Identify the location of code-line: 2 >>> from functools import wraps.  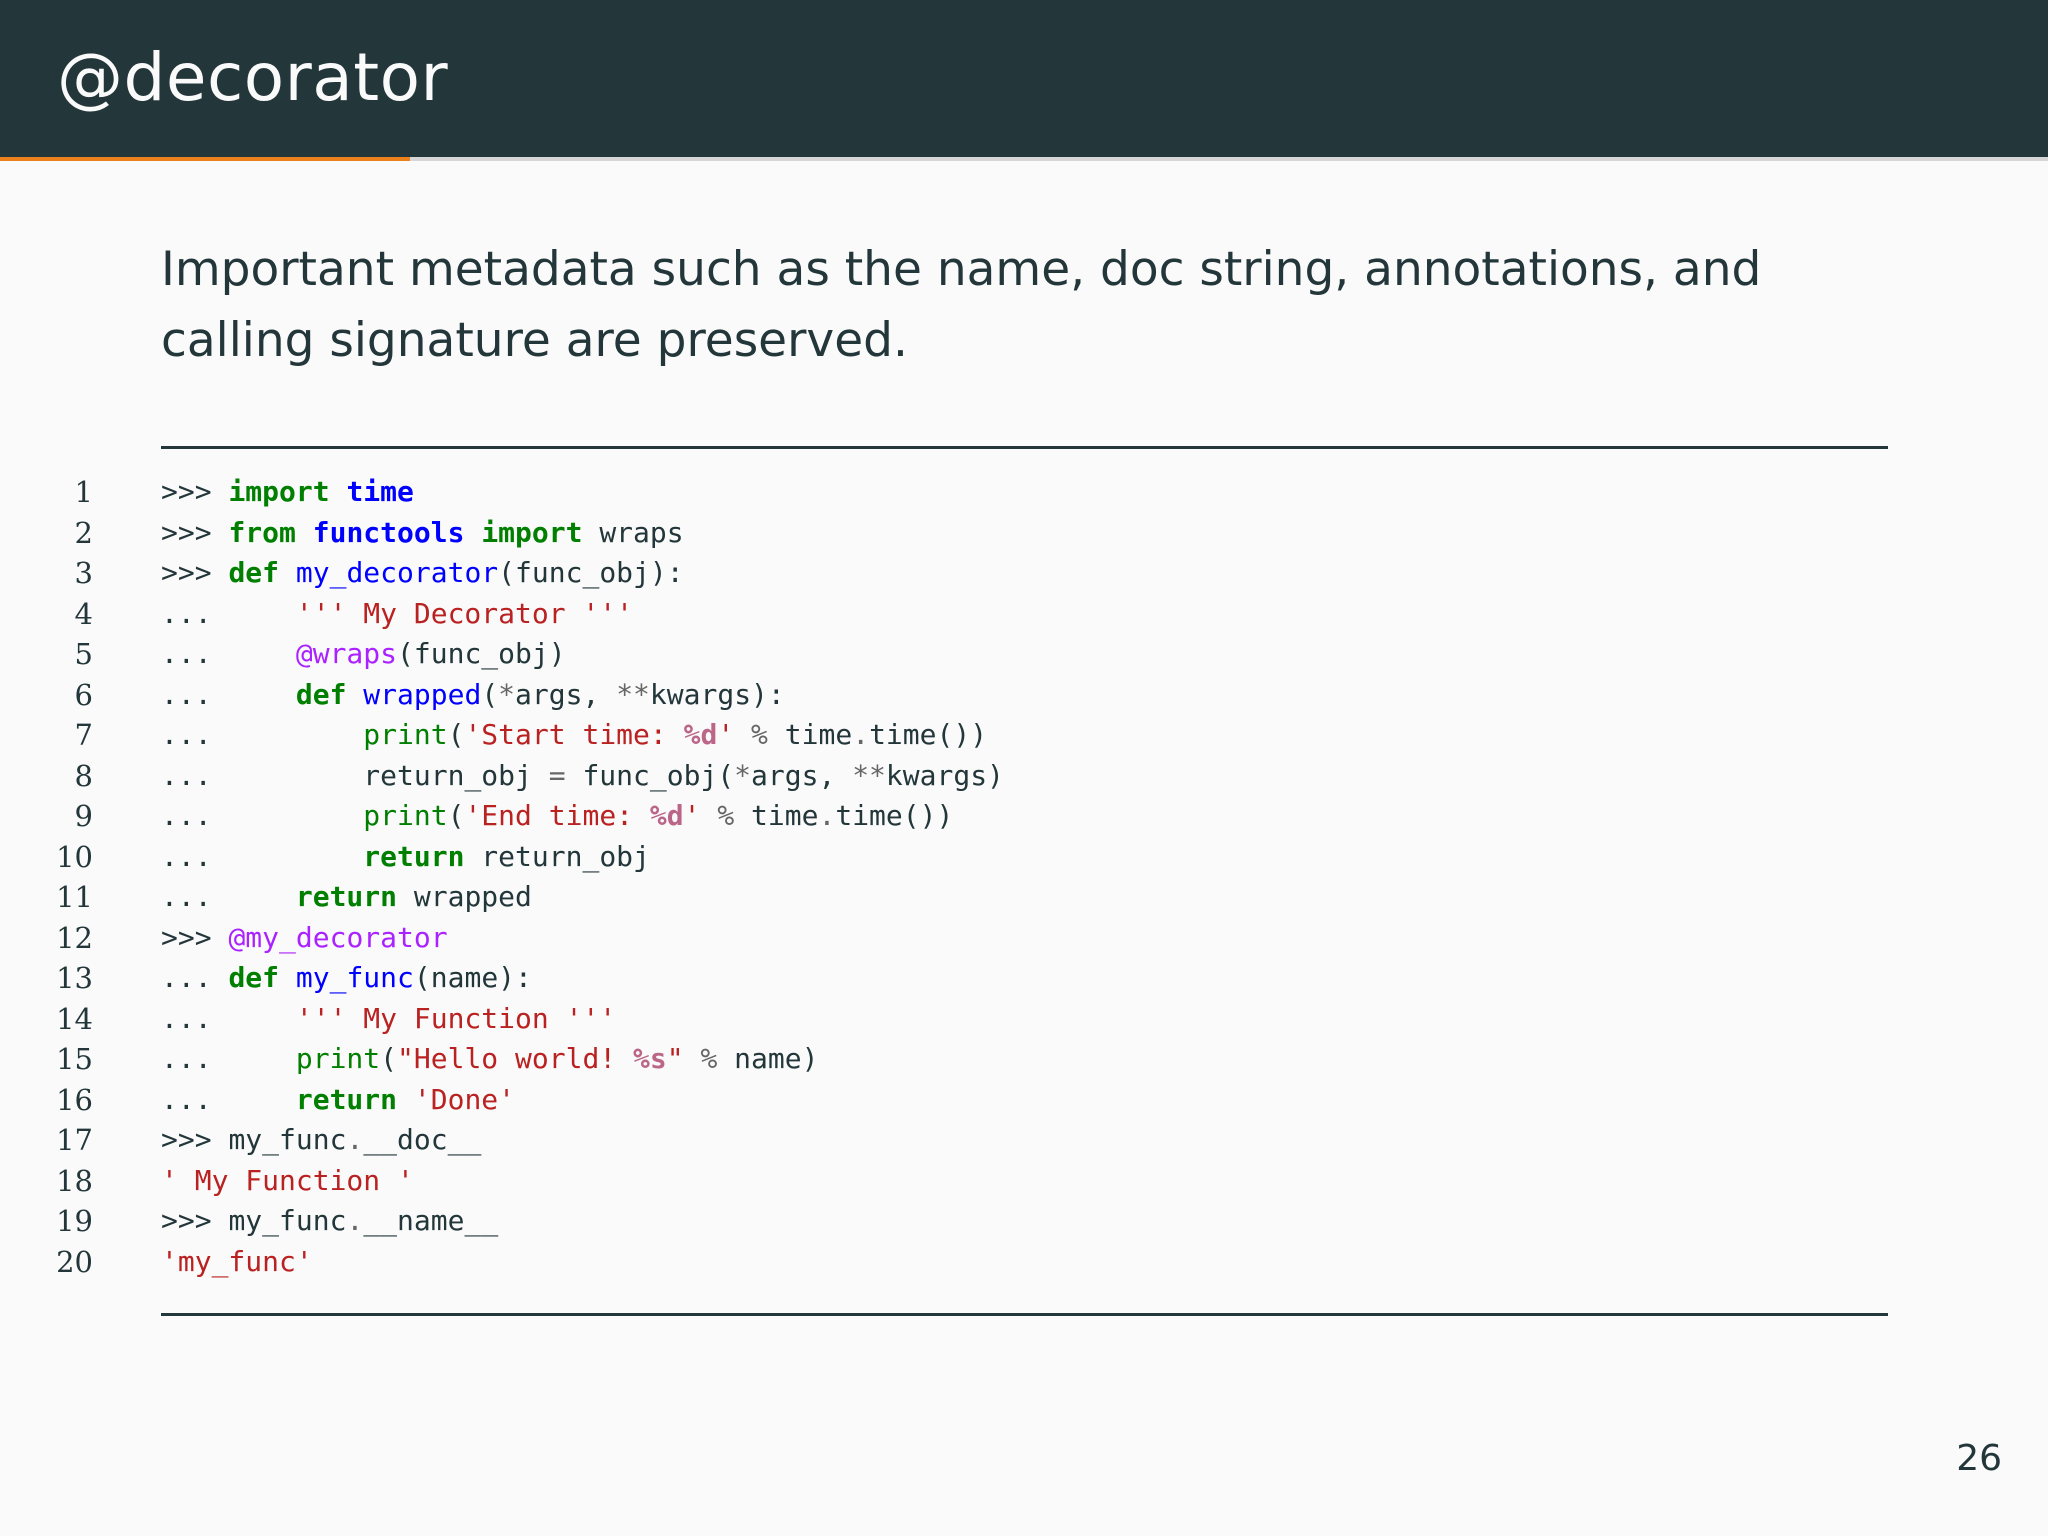
(1024, 533).